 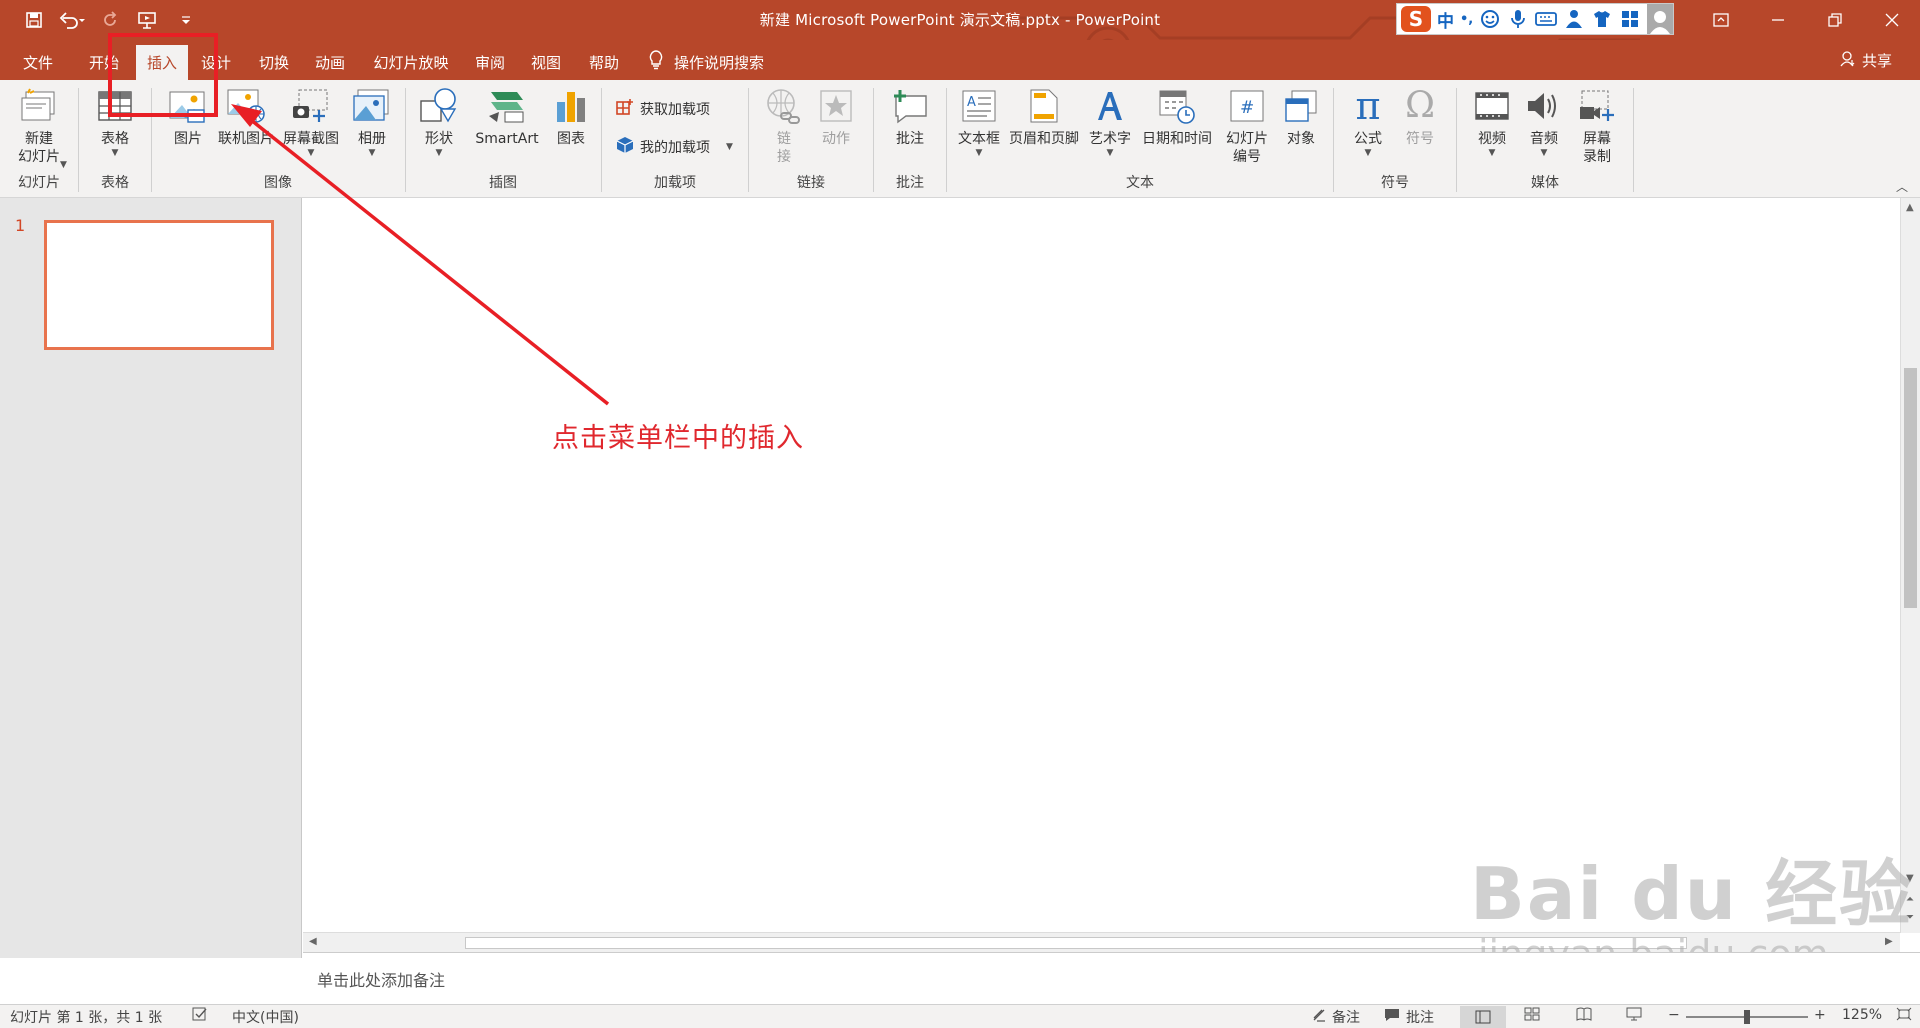 I want to click on group-label-addins: 加载项, so click(x=675, y=183).